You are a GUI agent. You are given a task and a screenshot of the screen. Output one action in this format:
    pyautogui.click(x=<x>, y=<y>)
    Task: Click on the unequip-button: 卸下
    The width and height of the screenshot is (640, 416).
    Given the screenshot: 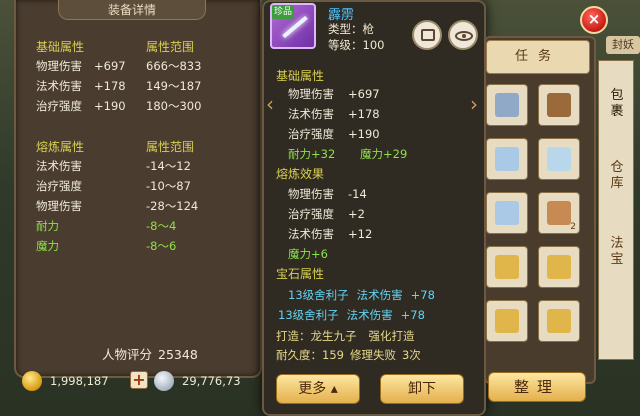 What is the action you would take?
    pyautogui.click(x=422, y=389)
    